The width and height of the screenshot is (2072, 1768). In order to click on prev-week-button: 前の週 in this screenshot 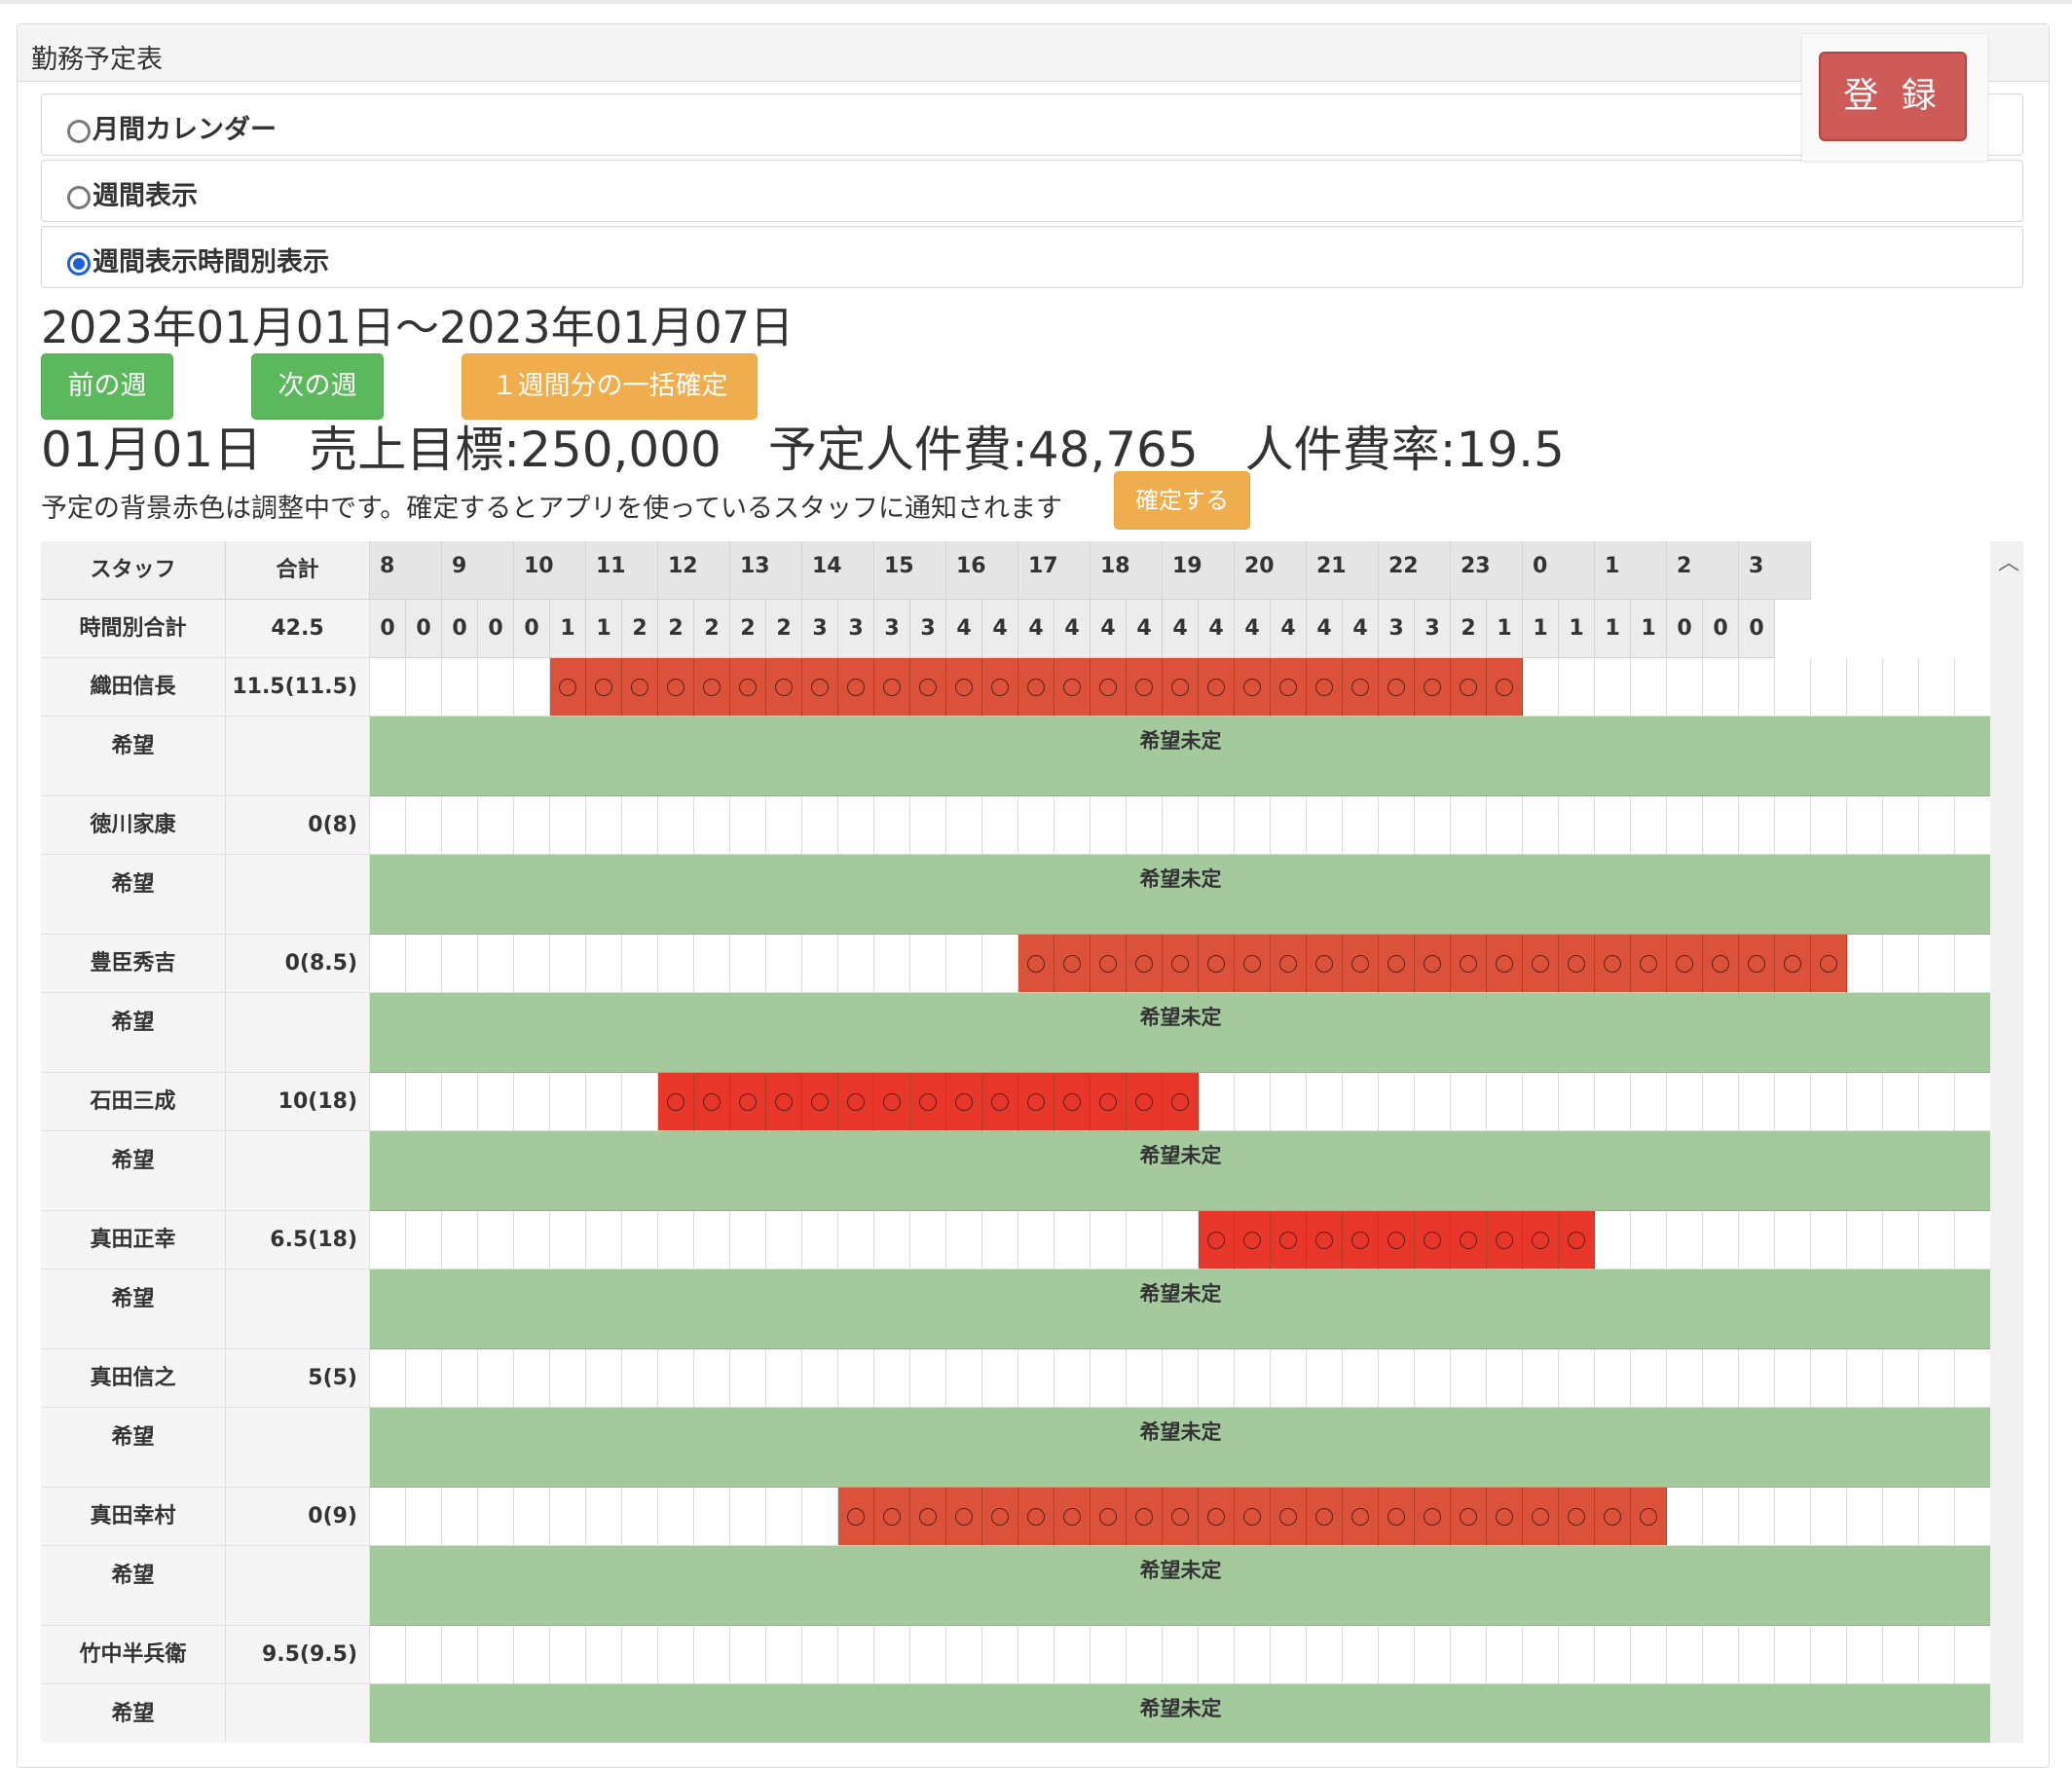, I will do `click(107, 386)`.